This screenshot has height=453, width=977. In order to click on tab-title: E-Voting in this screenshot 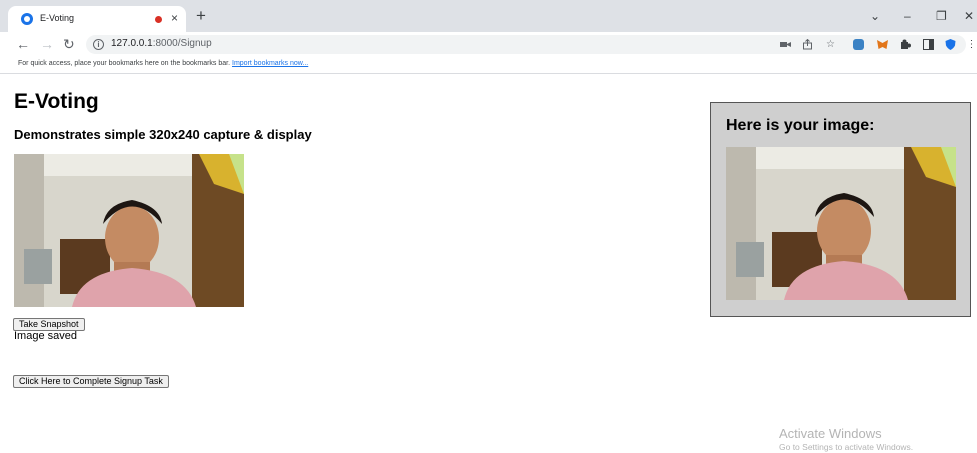, I will do `click(57, 18)`.